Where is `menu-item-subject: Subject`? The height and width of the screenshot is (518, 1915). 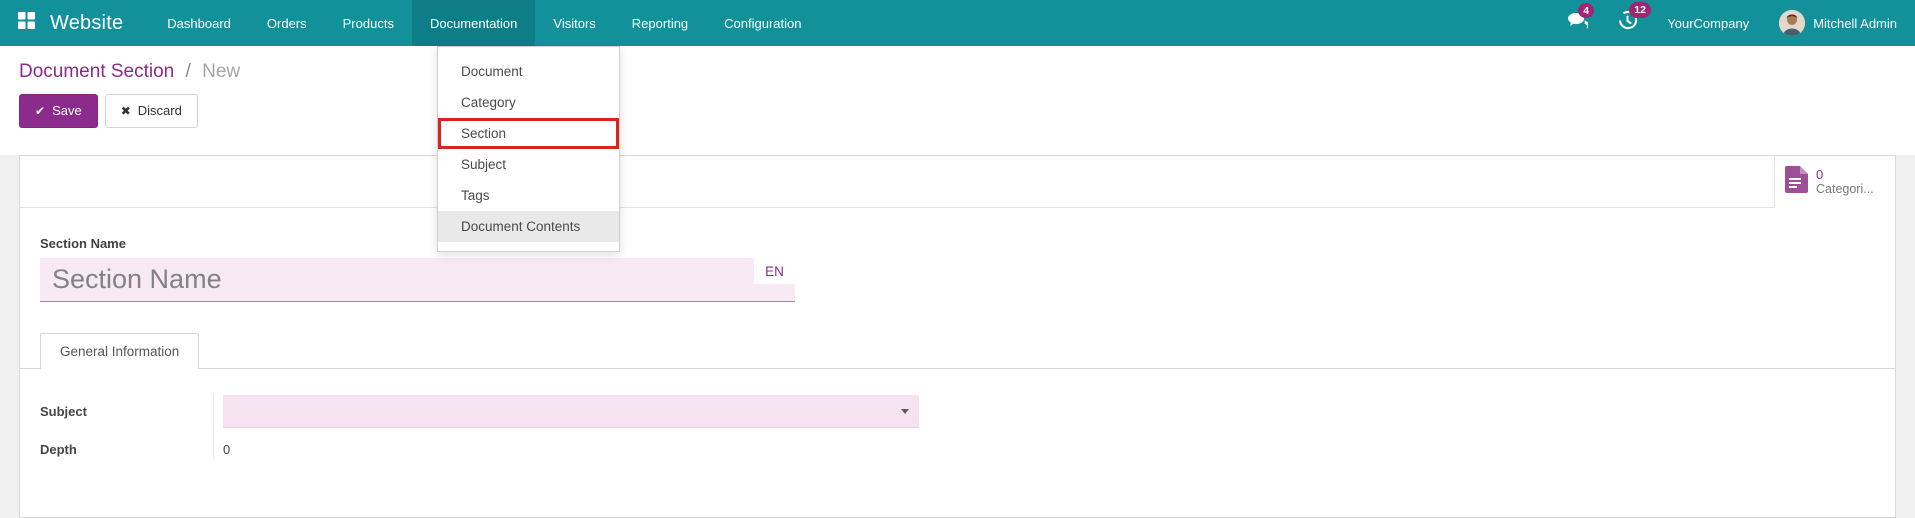 menu-item-subject: Subject is located at coordinates (528, 164).